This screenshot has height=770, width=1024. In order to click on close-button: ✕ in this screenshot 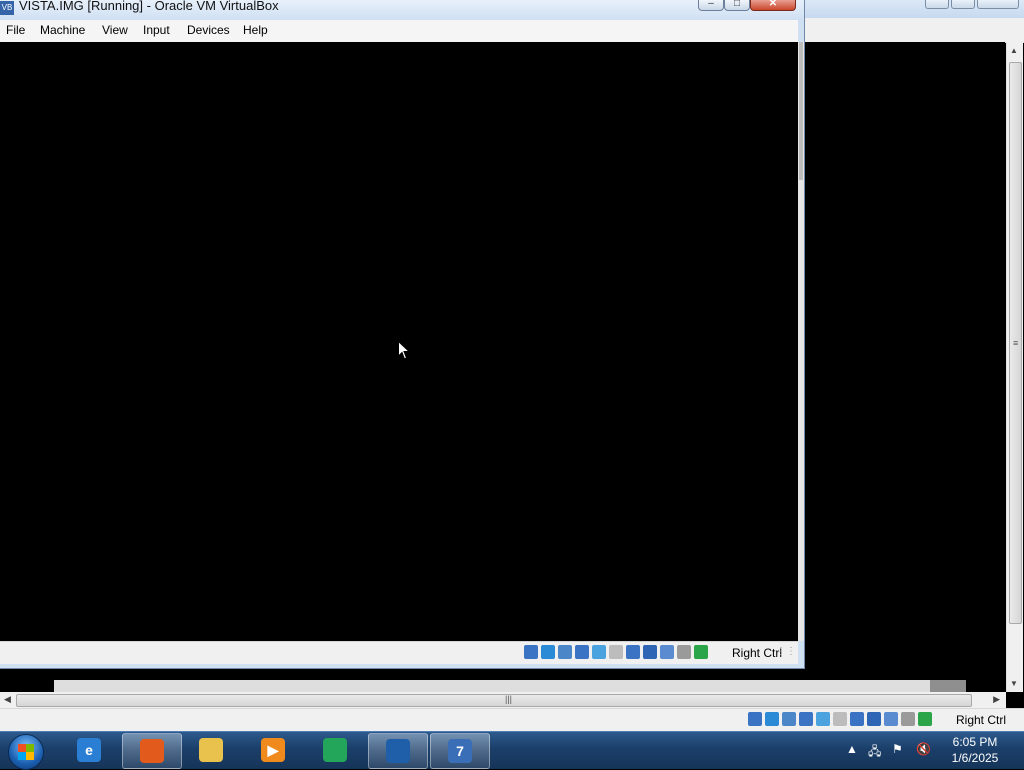, I will do `click(773, 5)`.